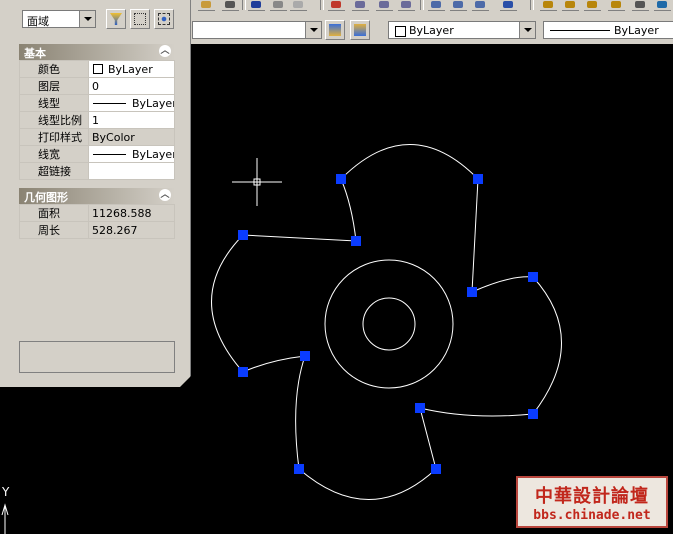 The width and height of the screenshot is (673, 534). I want to click on property-row: 线宽 ByLayer, so click(97, 154).